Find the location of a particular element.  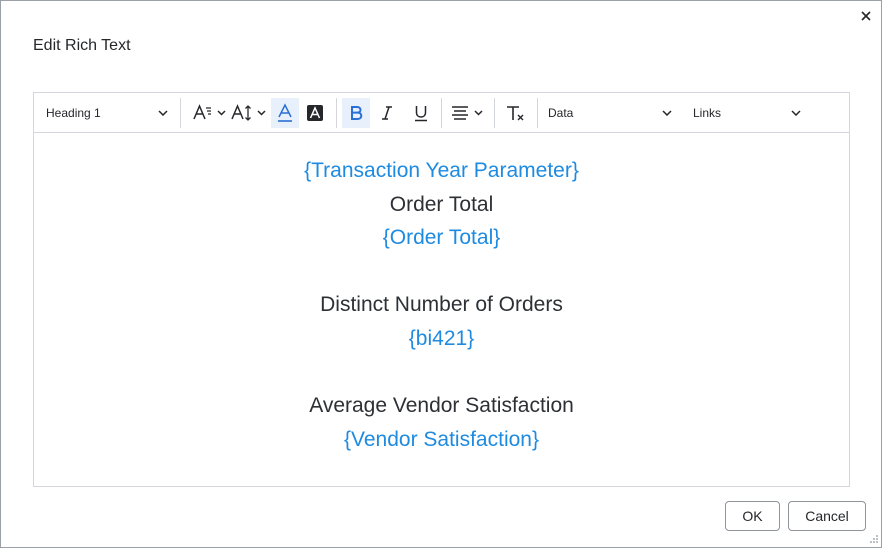

content-line: {bi421} is located at coordinates (441, 338).